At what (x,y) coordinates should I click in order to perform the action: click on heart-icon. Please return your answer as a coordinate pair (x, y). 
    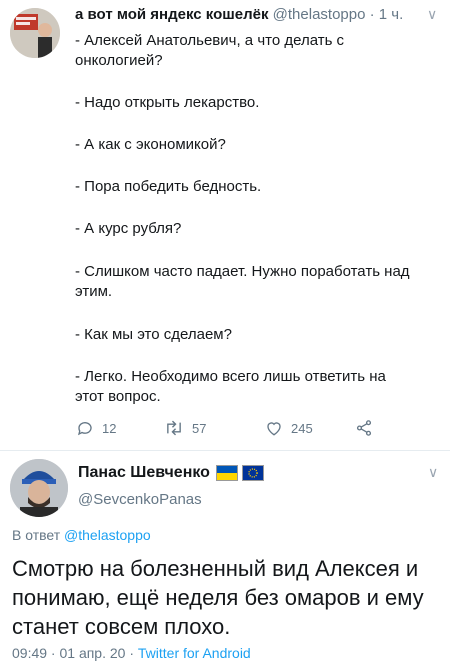
    Looking at the image, I should click on (274, 429).